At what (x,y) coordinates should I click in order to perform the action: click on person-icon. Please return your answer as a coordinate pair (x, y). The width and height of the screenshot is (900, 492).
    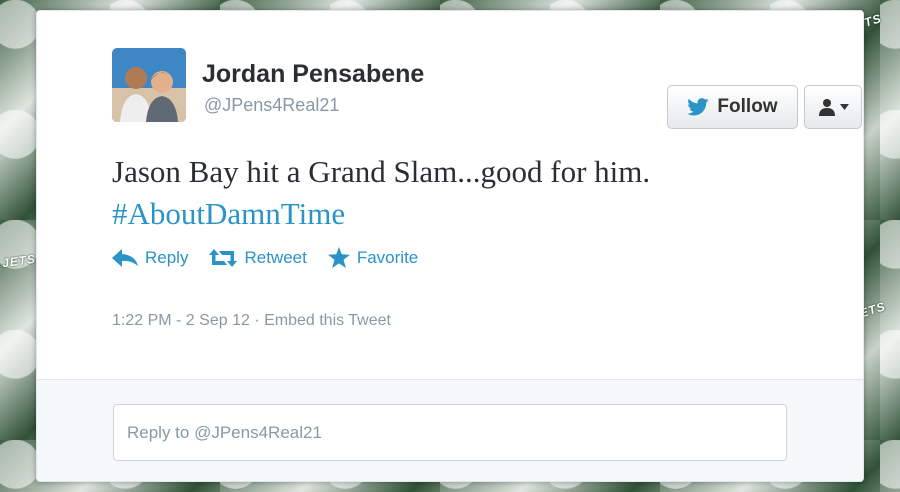
    Looking at the image, I should click on (826, 107).